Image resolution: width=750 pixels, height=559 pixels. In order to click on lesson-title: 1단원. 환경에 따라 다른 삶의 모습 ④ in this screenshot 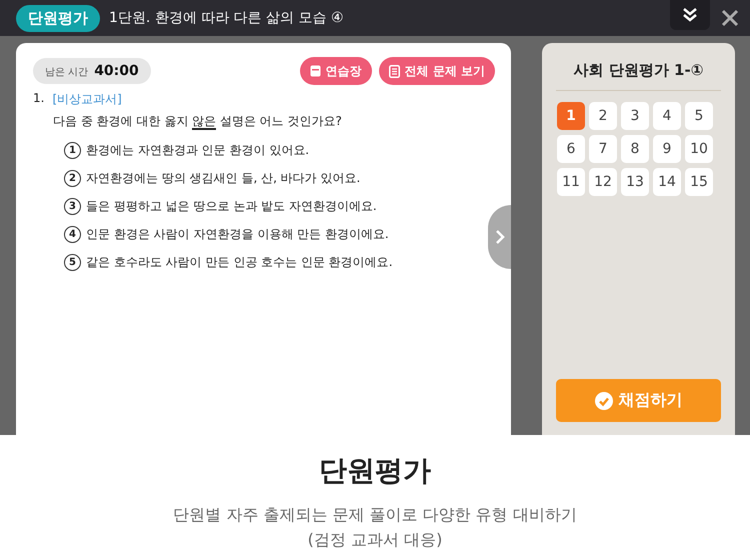, I will do `click(226, 18)`.